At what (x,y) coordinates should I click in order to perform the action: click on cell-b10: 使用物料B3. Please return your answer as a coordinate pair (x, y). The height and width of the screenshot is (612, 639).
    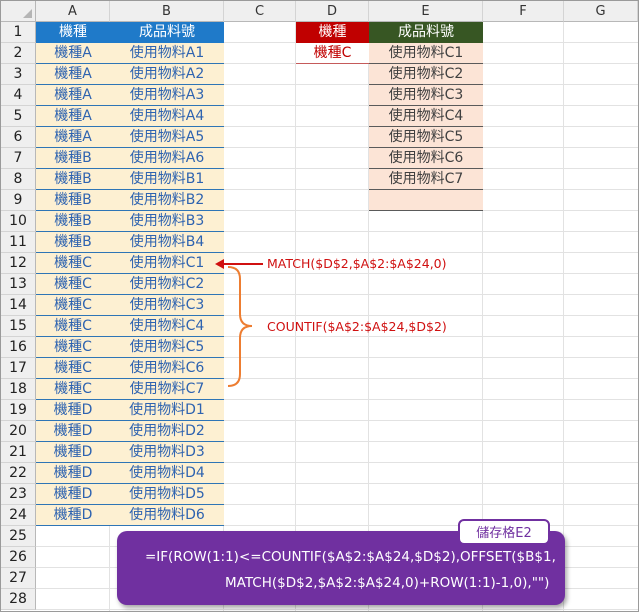
    Looking at the image, I should click on (167, 221).